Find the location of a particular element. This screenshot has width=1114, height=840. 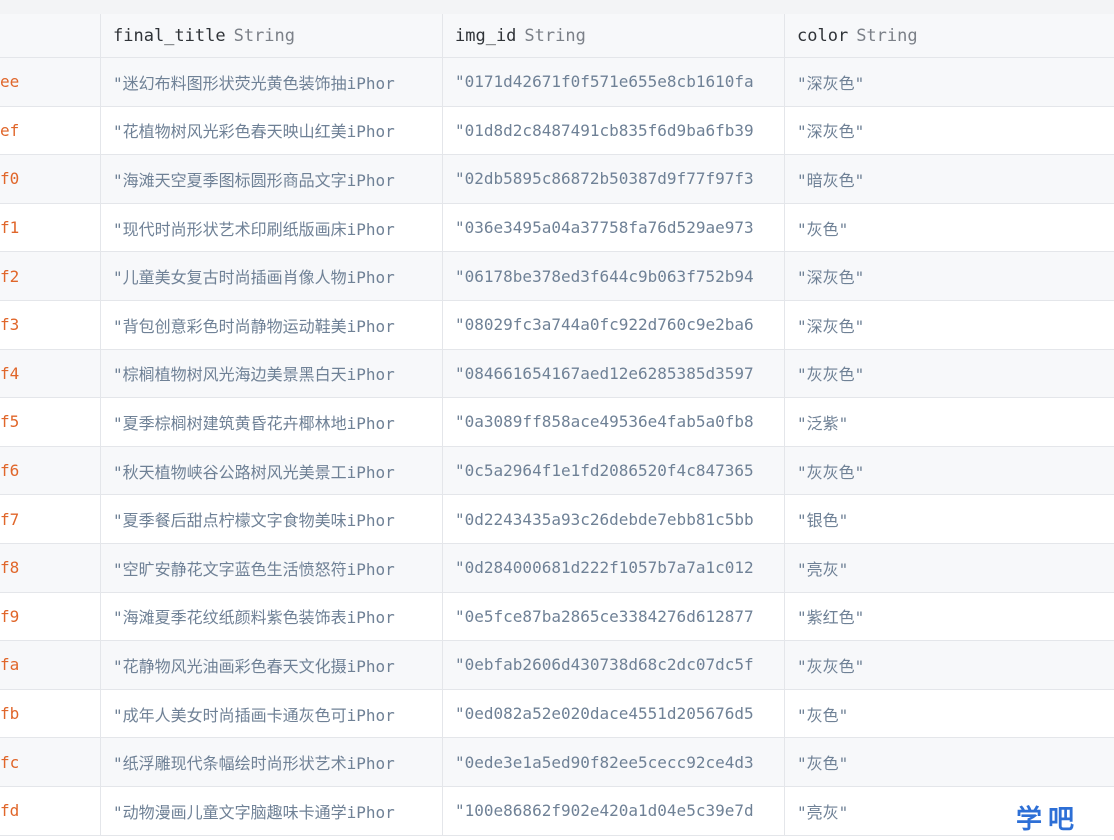

final-title-cell: "夏季餐后甜点柠檬文字食物美味iPhor is located at coordinates (272, 519).